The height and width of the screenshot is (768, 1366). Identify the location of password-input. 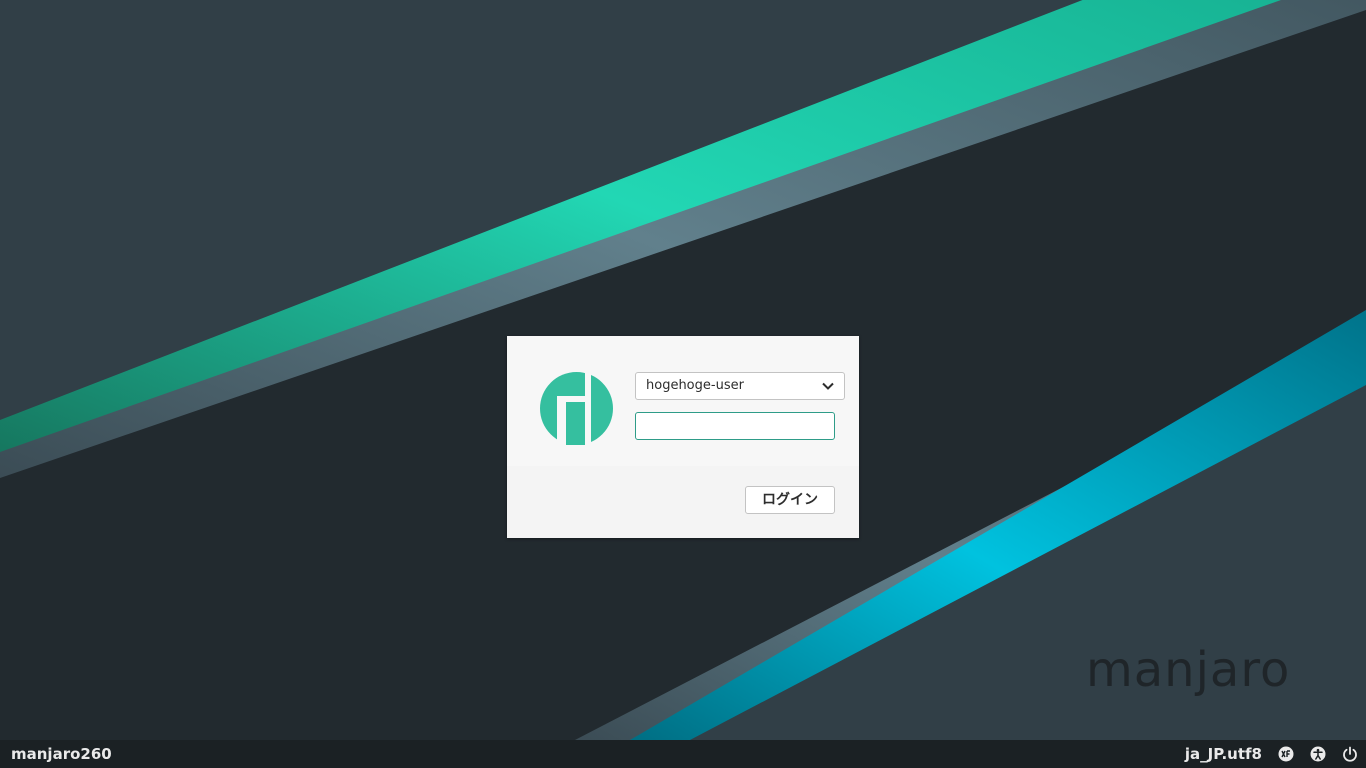
(735, 426).